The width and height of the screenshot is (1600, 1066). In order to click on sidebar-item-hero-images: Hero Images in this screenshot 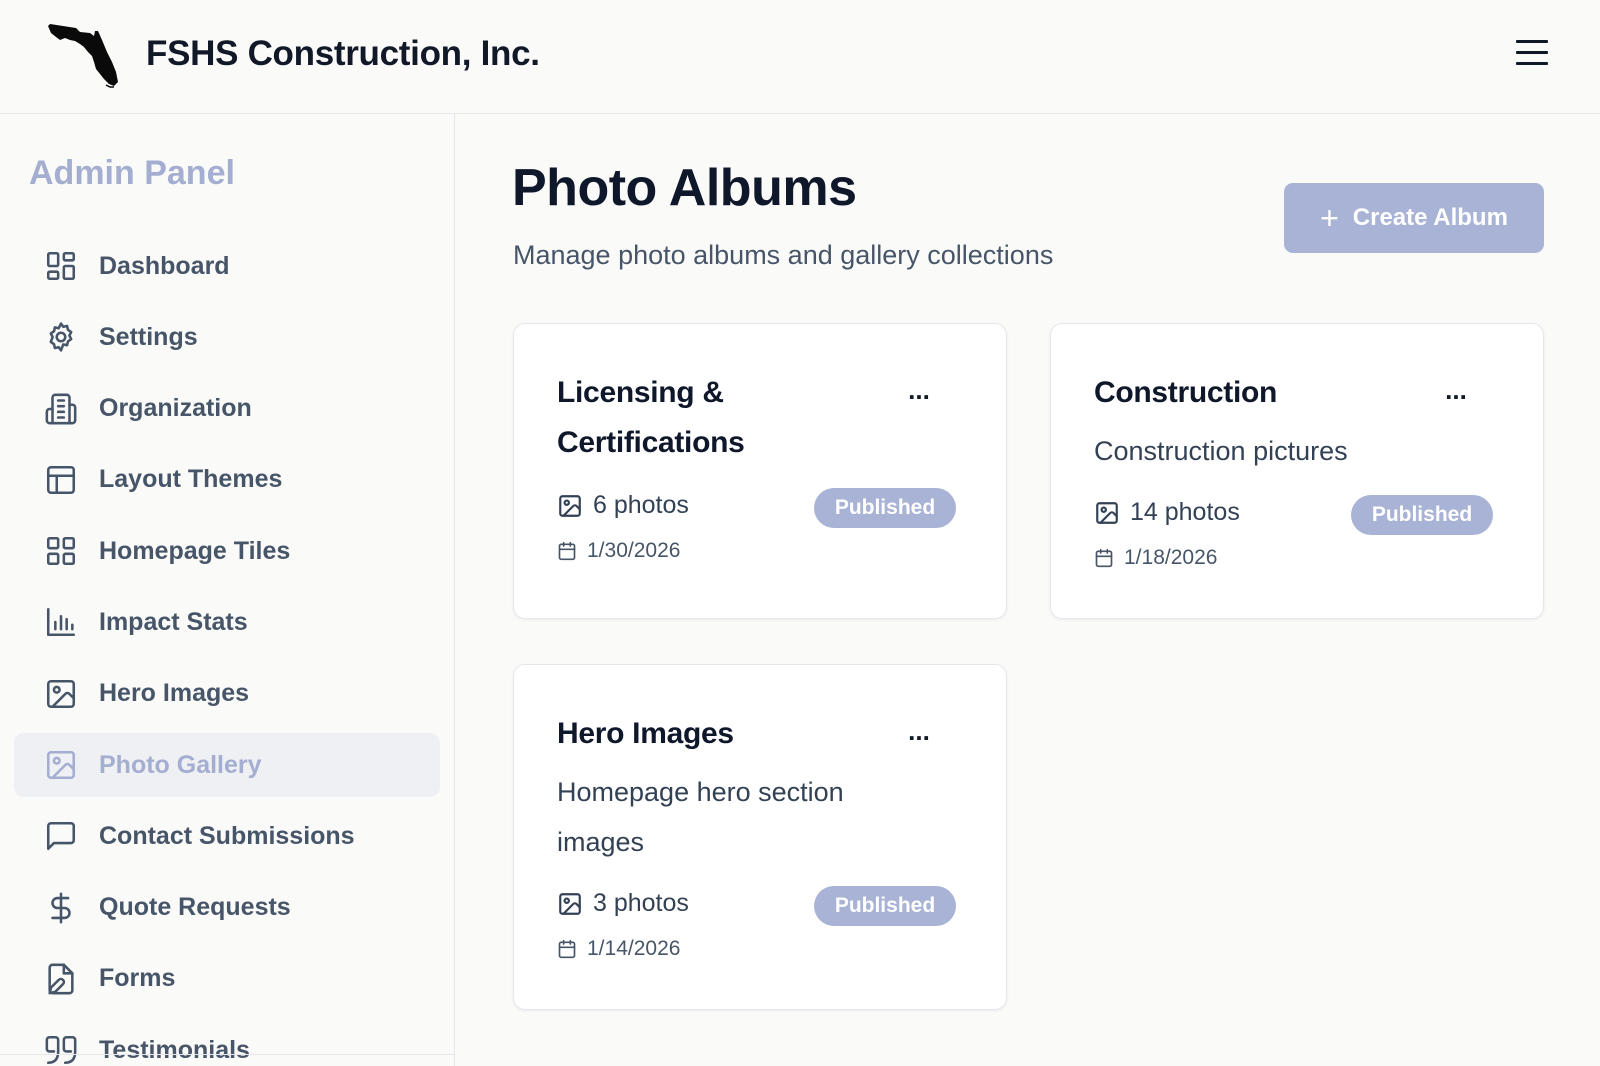, I will do `click(227, 694)`.